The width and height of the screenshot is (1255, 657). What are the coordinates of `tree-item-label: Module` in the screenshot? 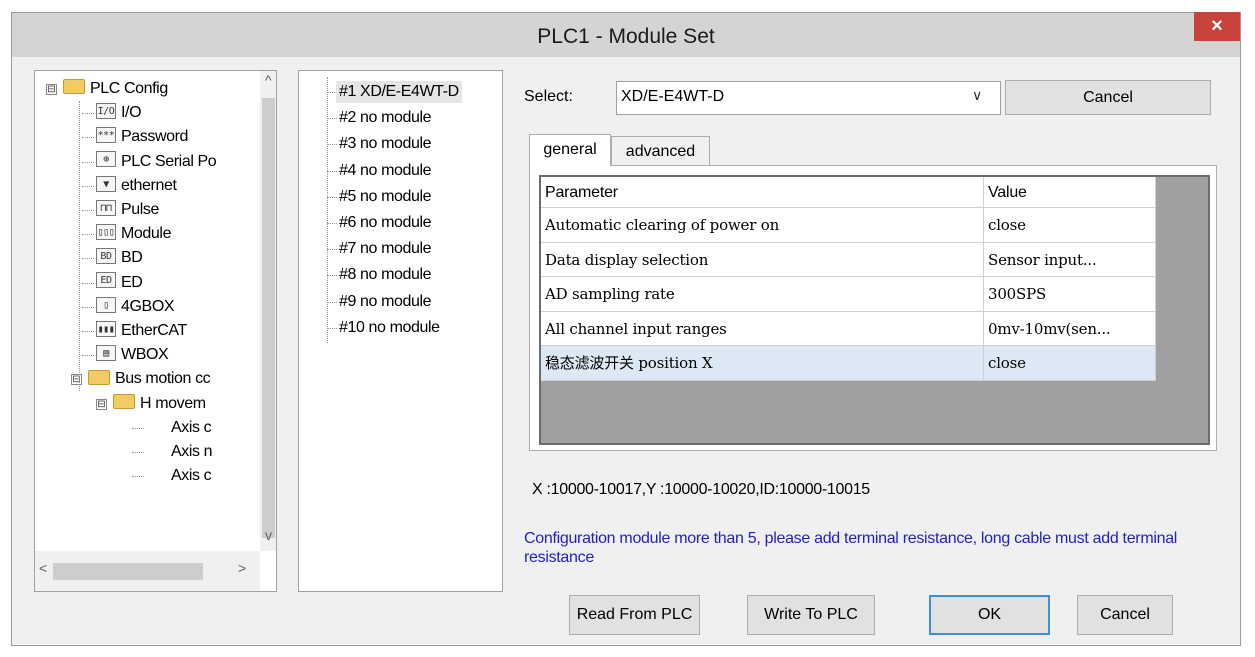 It's located at (146, 234).